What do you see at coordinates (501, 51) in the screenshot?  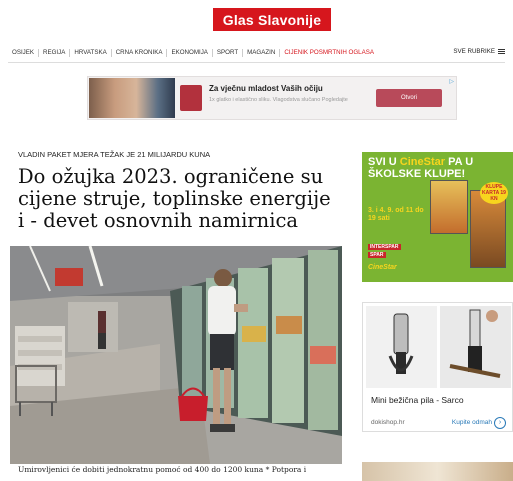 I see `hamburger-icon` at bounding box center [501, 51].